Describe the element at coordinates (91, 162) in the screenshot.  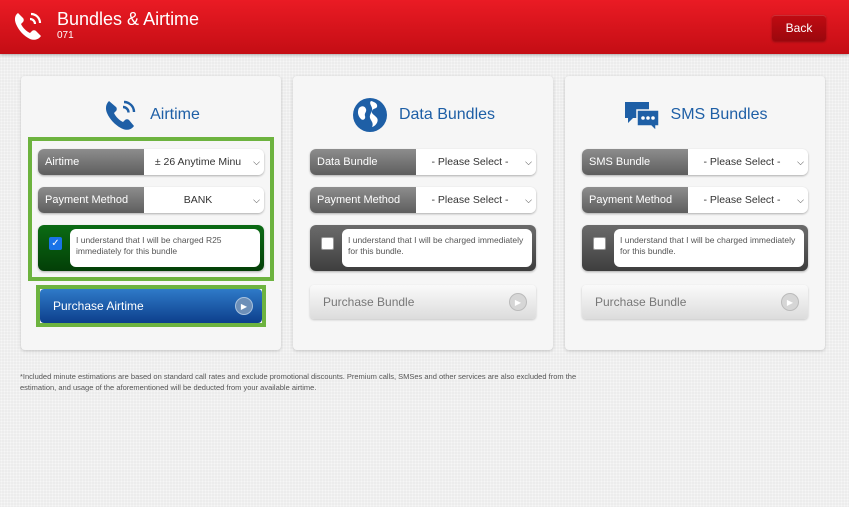
I see `field-label: Airtime` at that location.